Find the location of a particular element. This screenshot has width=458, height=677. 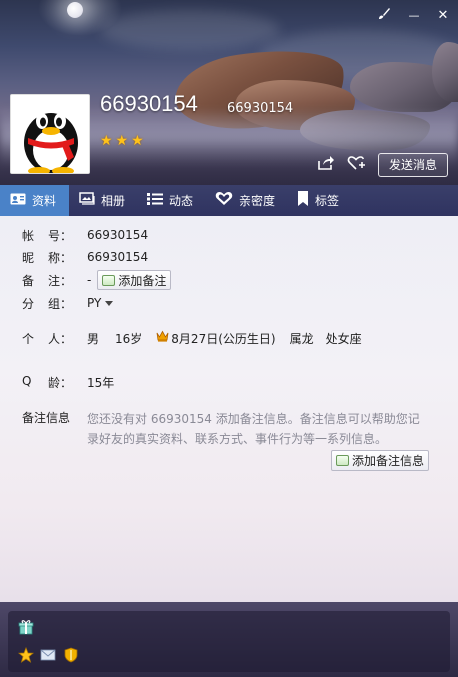

note-row: 备注信息 is located at coordinates (54, 417).